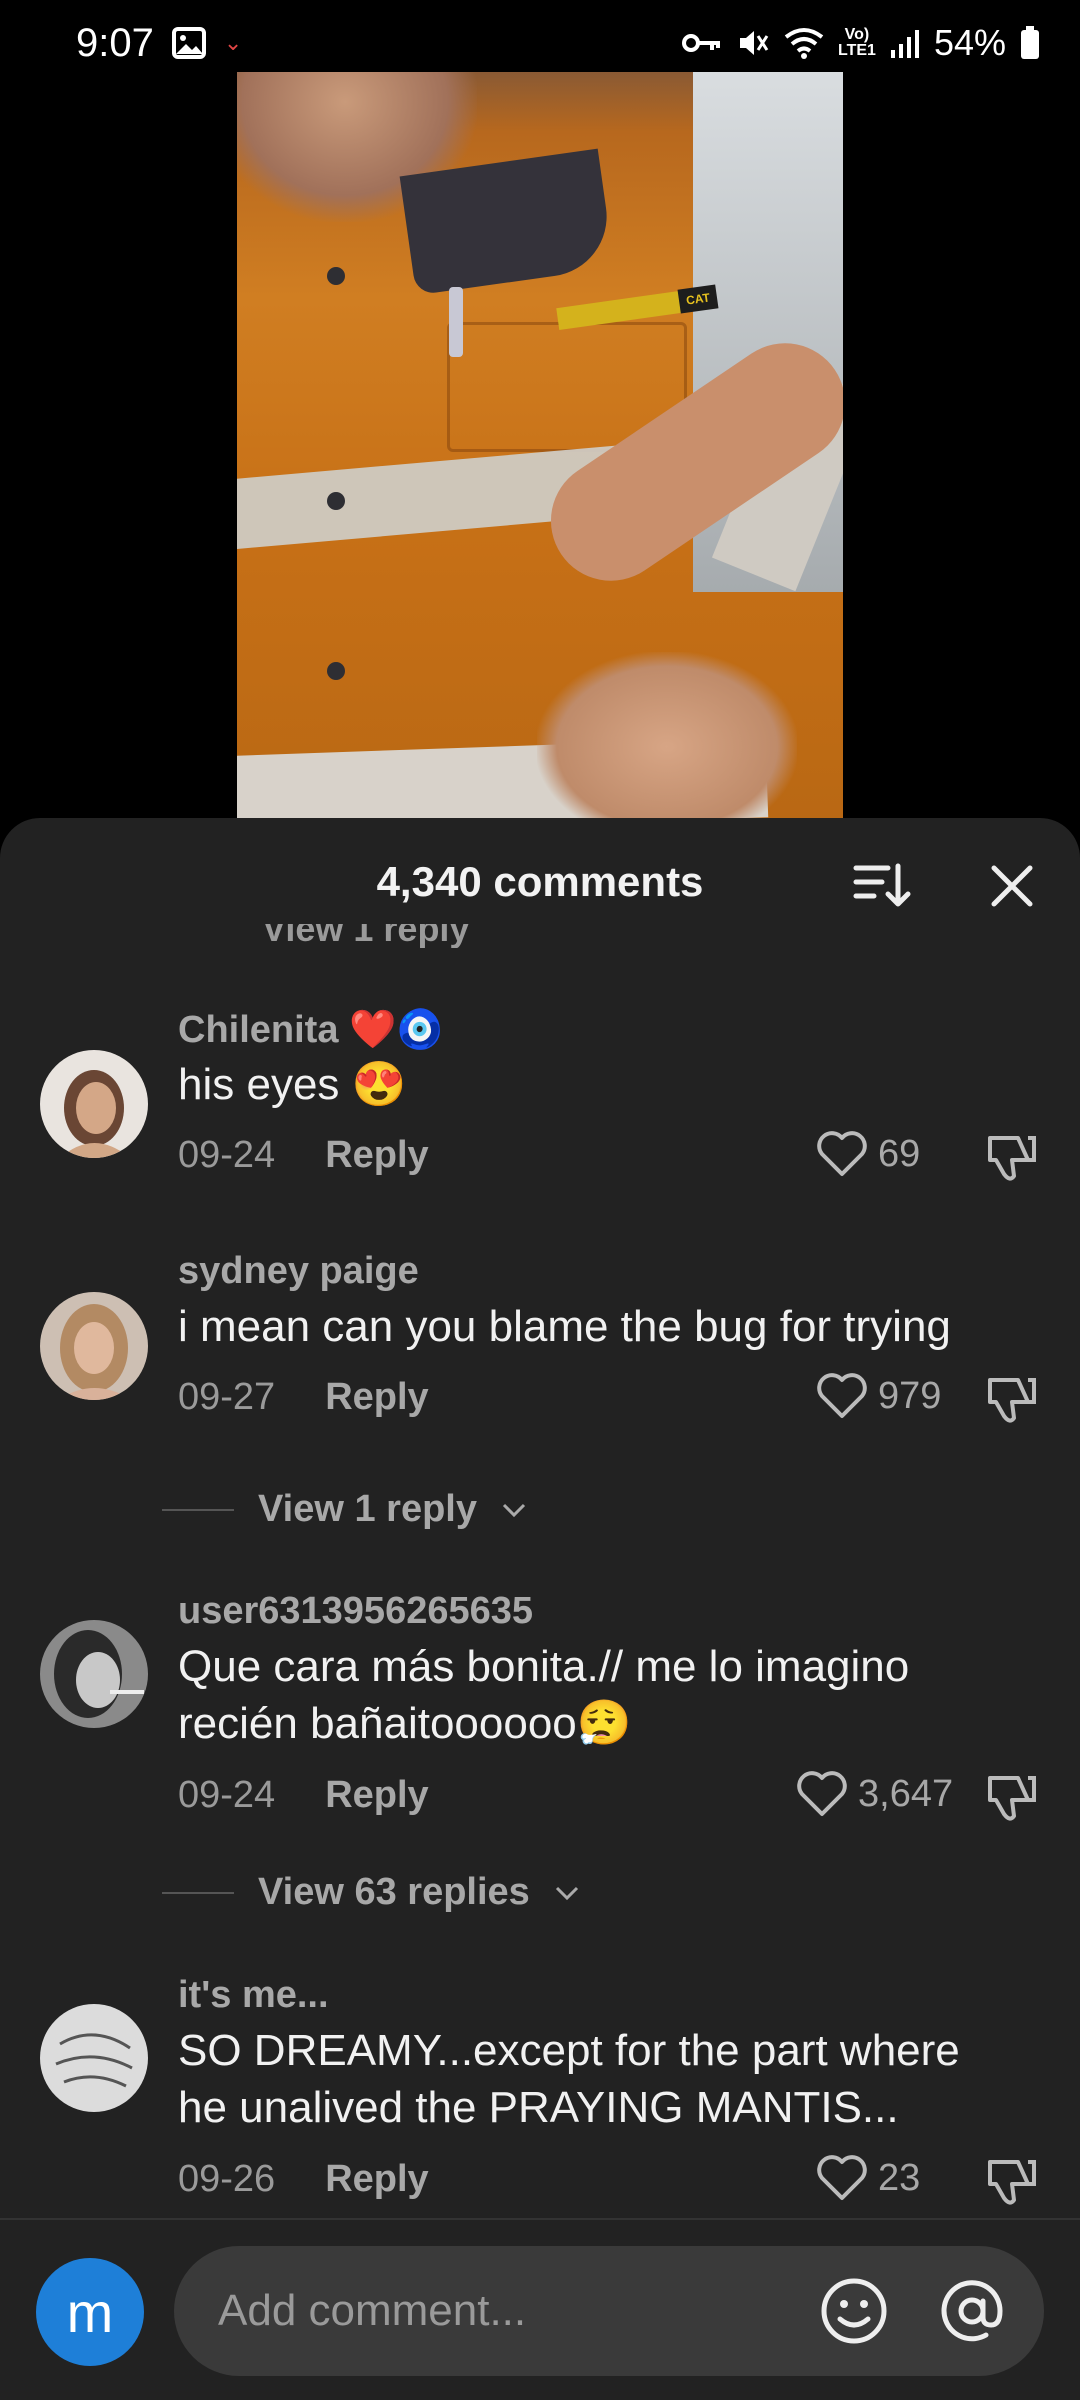 The image size is (1080, 2400). What do you see at coordinates (910, 1395) in the screenshot?
I see `like-count: 979` at bounding box center [910, 1395].